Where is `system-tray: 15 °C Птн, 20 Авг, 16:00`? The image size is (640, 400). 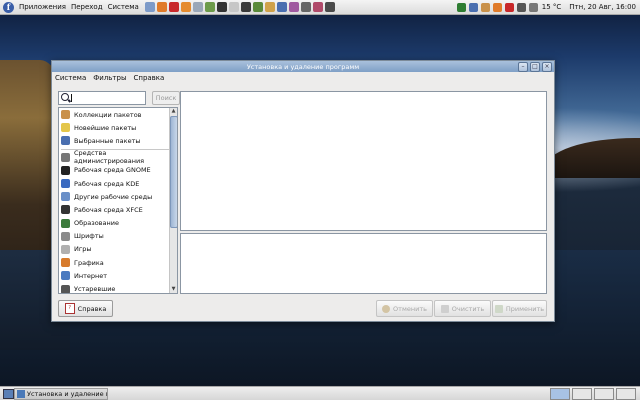 system-tray: 15 °C Птн, 20 Авг, 16:00 is located at coordinates (547, 7).